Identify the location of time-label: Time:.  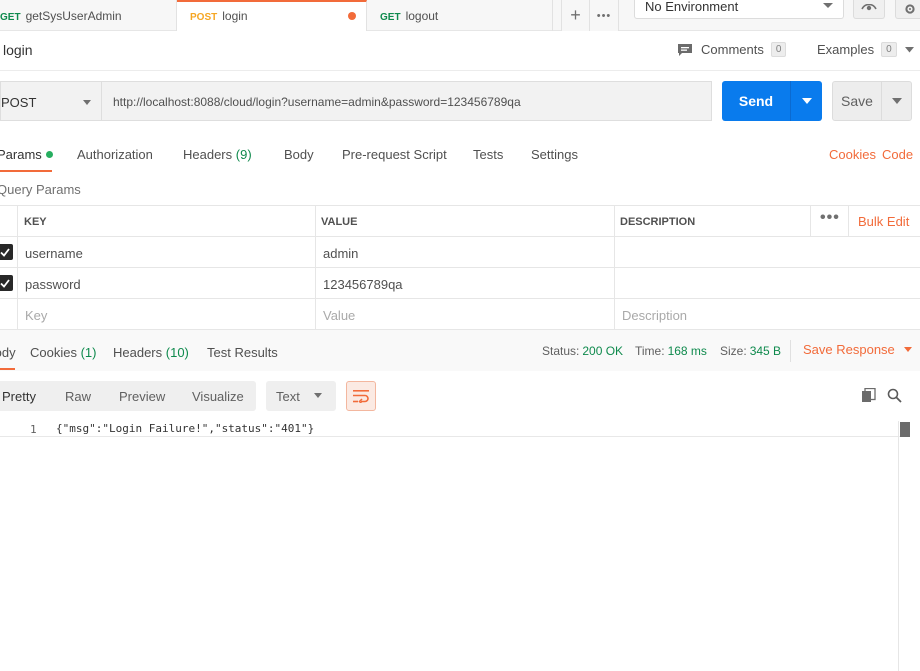
(650, 351).